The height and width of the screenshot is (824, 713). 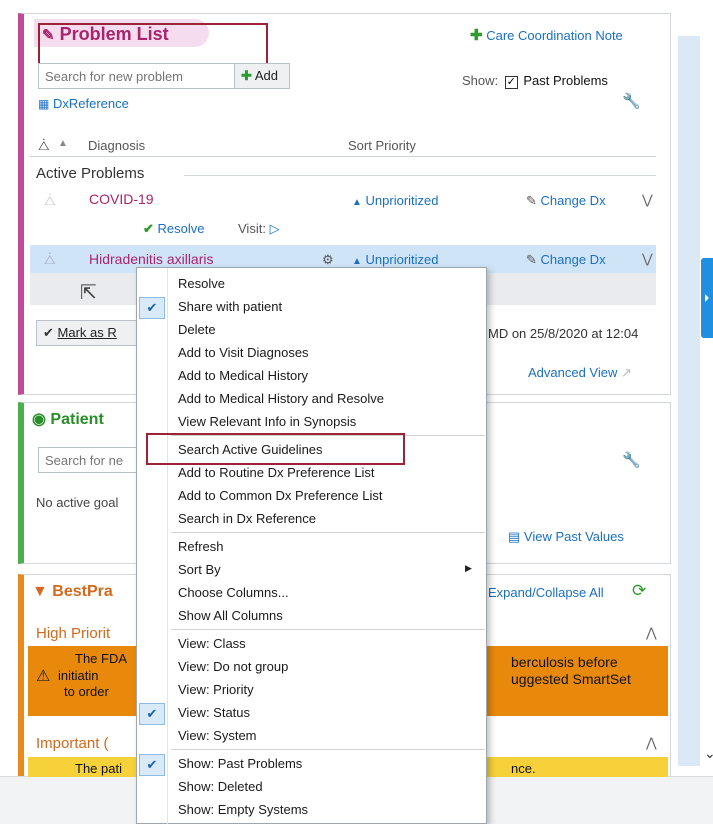 I want to click on menu-item-view-system: View: System, so click(x=217, y=736).